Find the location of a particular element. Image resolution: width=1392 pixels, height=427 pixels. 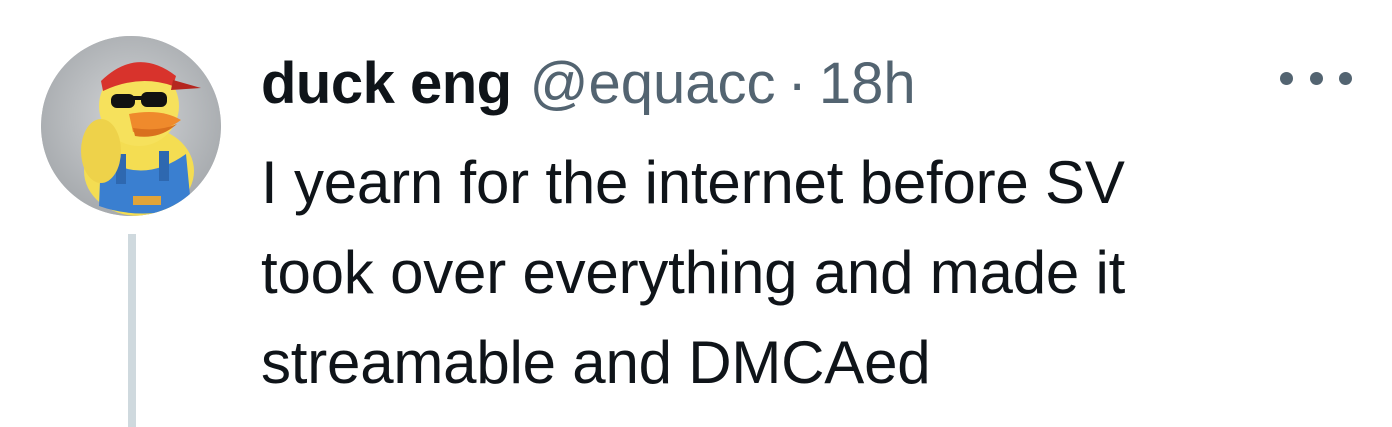

tweet-timestamp: 18h is located at coordinates (867, 84).